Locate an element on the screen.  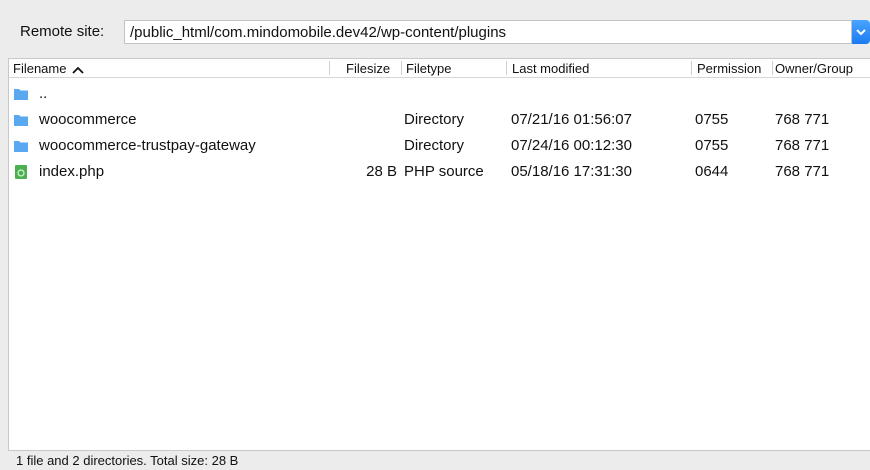
column-header-last-modified: Last modified is located at coordinates (550, 68).